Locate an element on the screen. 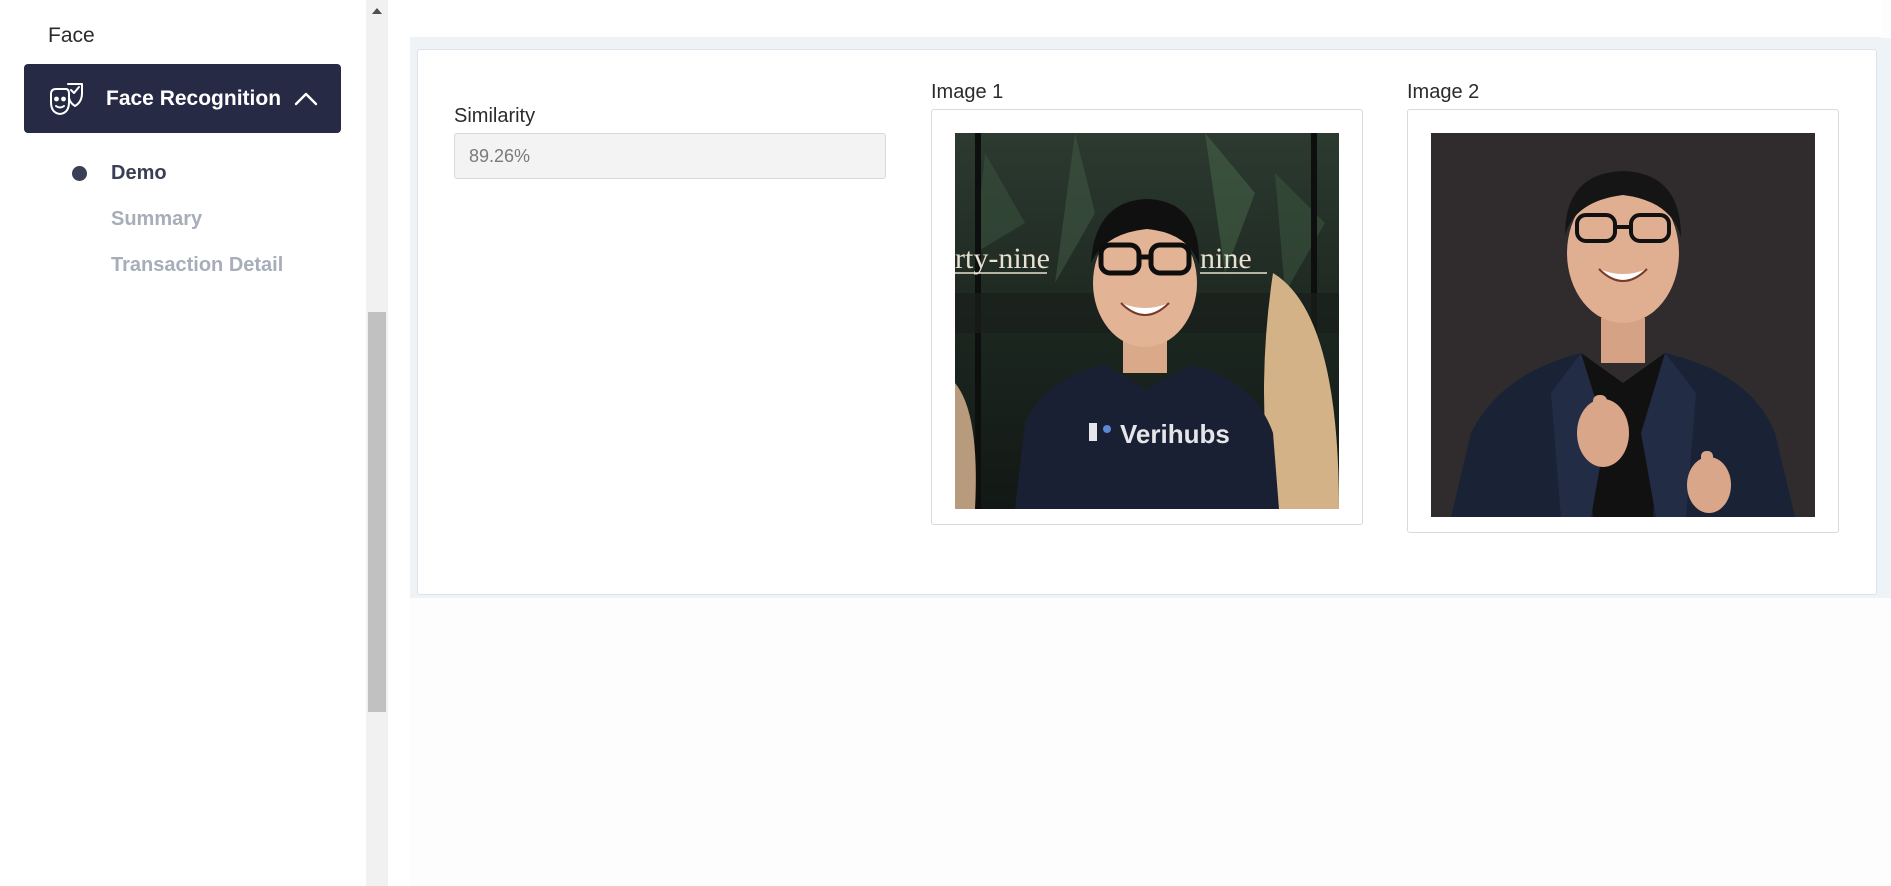 Image resolution: width=1891 pixels, height=886 pixels. image1-photo: rty-nine nine Verihubs is located at coordinates (1147, 321).